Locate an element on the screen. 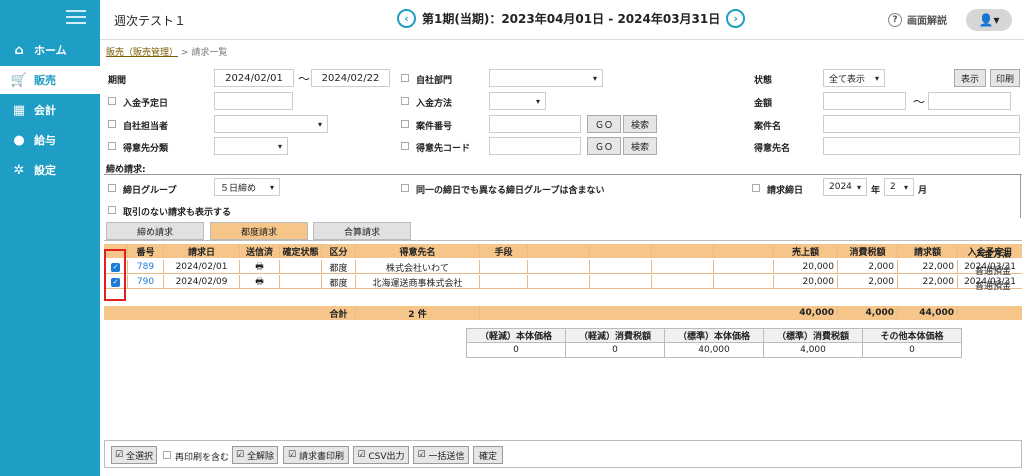 Image resolution: width=1024 pixels, height=476 pixels. table-total-row: 合計 2 件 40,000 4,000 44,000 is located at coordinates (563, 313).